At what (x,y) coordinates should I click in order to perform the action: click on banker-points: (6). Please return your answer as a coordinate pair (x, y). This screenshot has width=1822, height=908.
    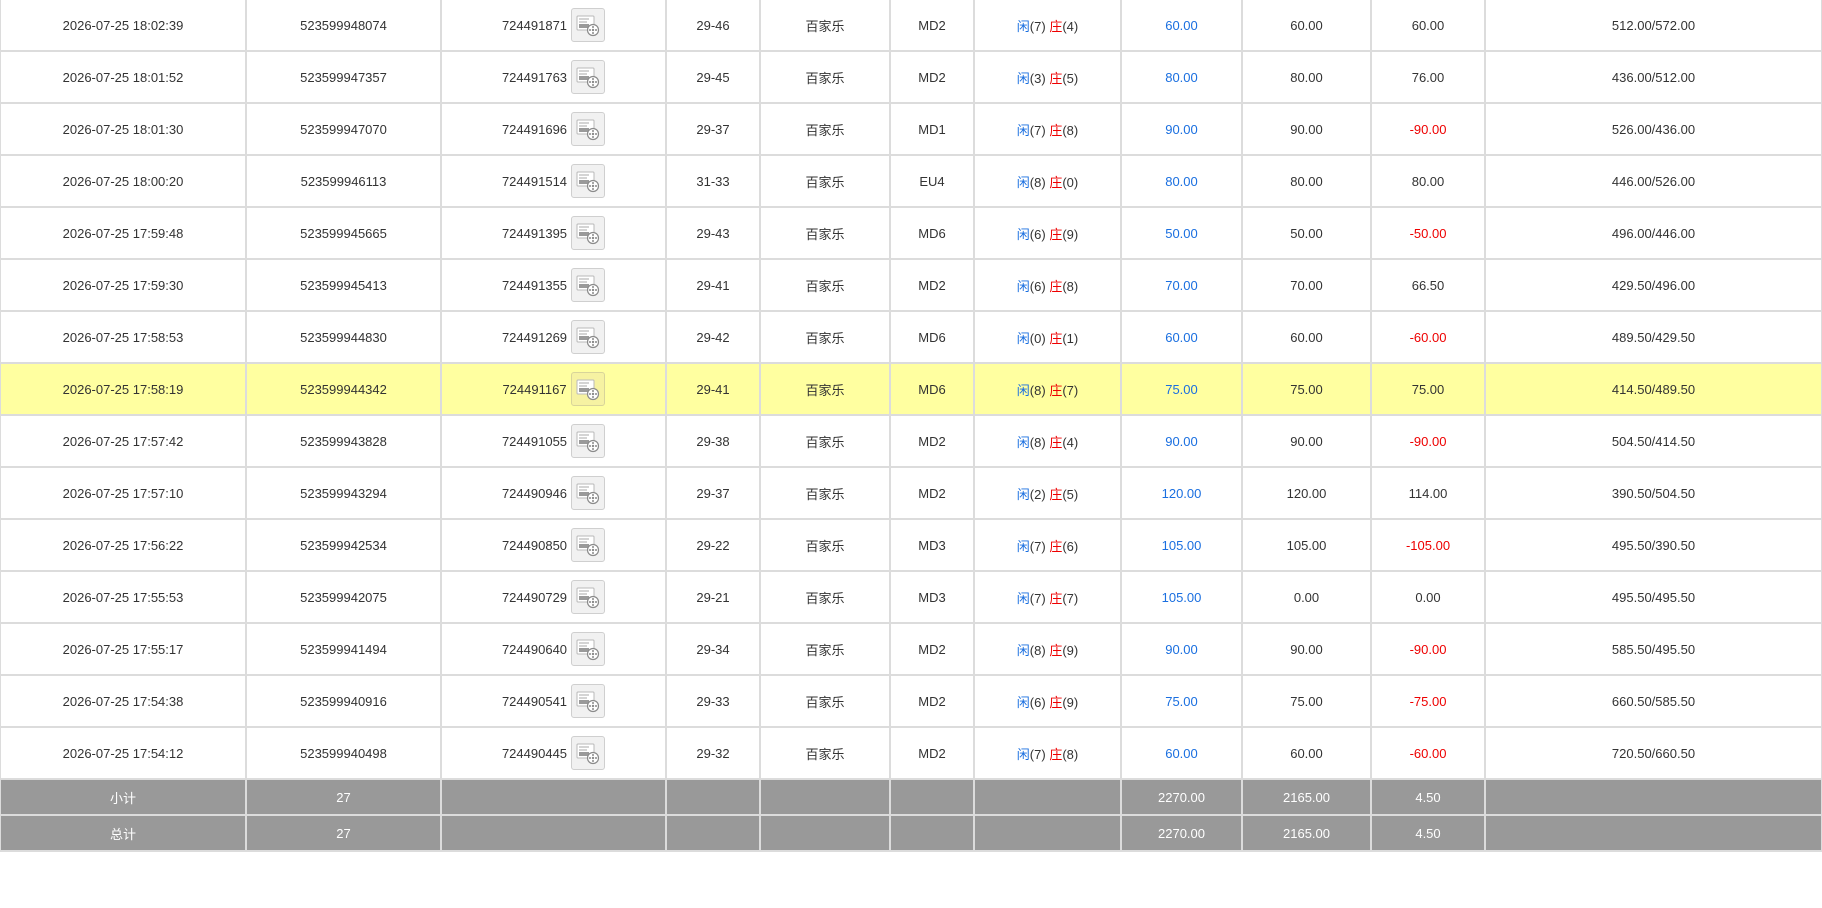
    Looking at the image, I should click on (1070, 546).